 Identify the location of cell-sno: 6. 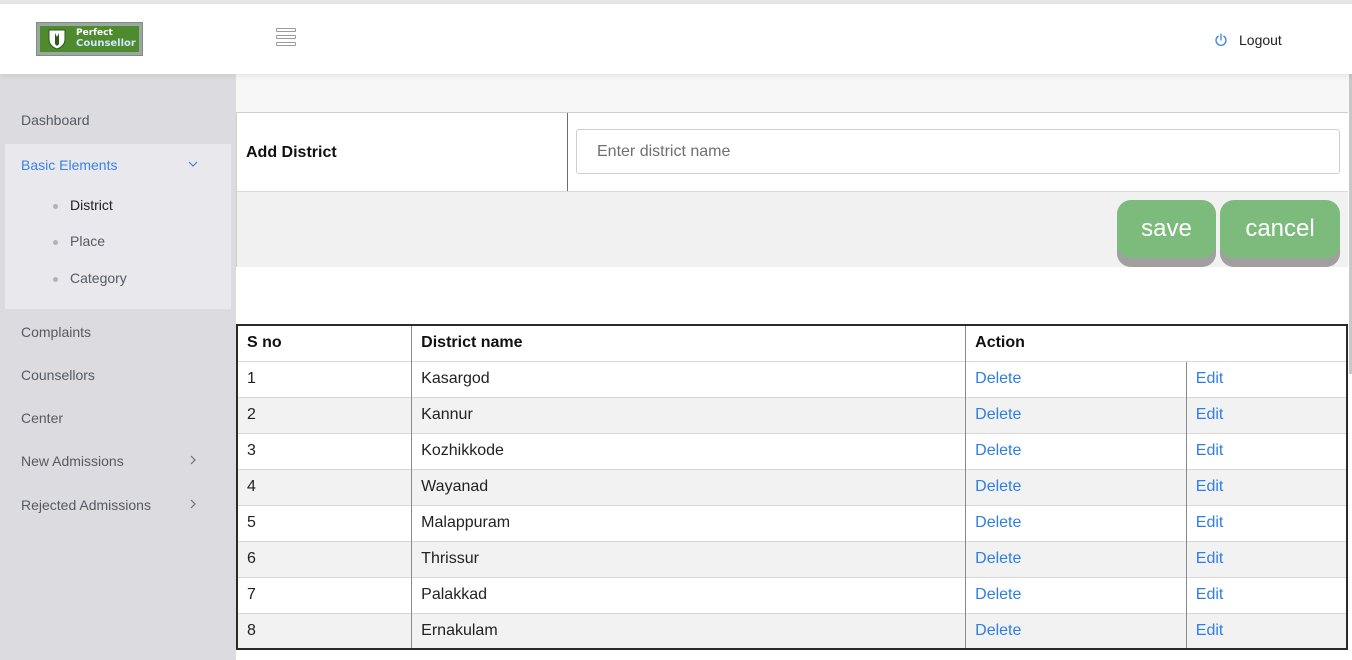
(324, 558).